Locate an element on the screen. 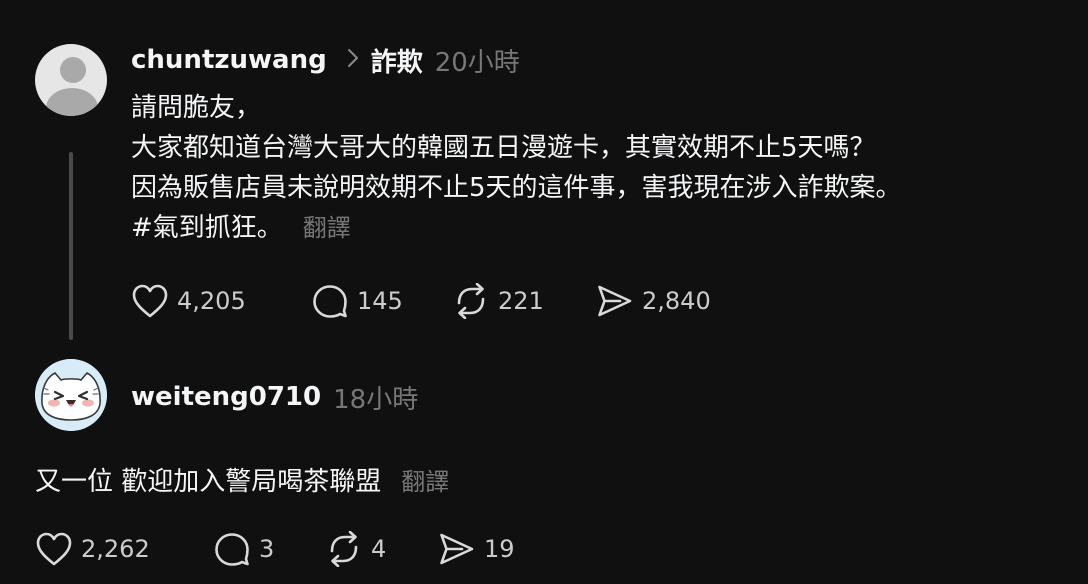 The width and height of the screenshot is (1088, 584). translate-link: 翻譯 is located at coordinates (327, 228).